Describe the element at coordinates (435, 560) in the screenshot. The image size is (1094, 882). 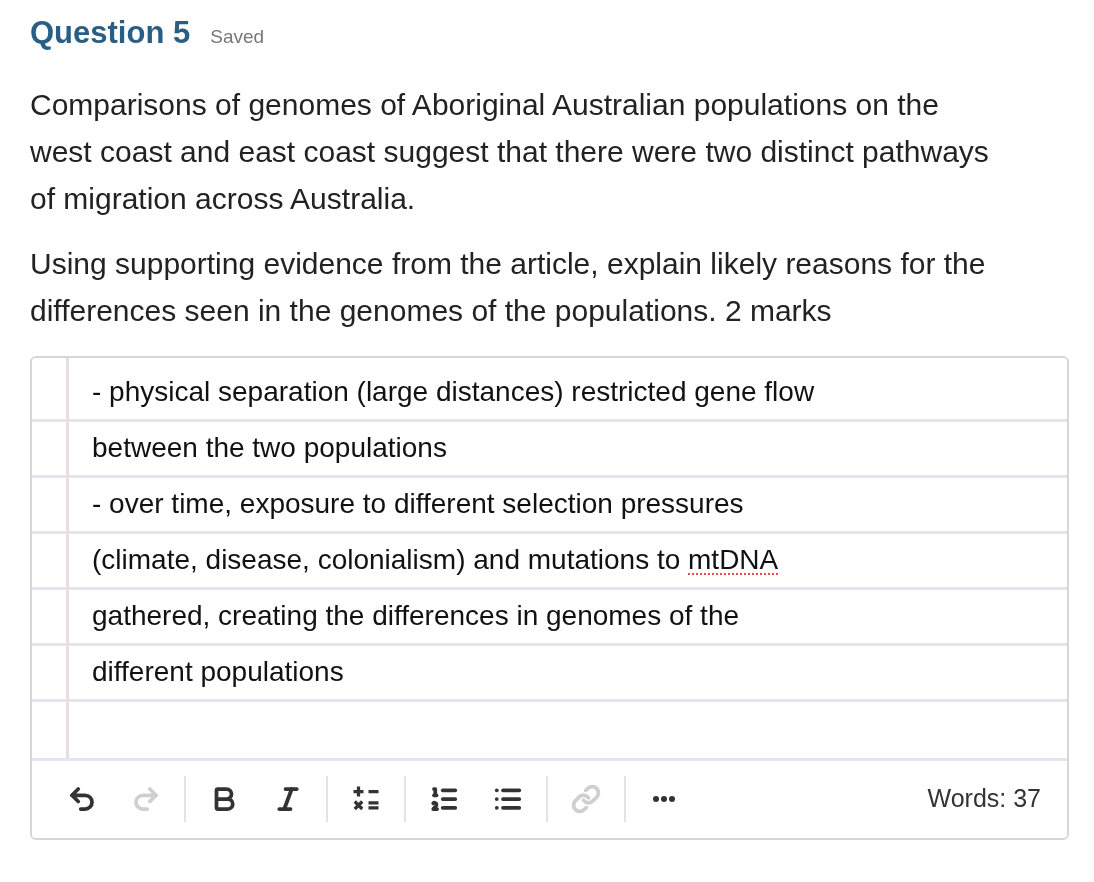
I see `answer-line: (climate, disease, colonialism) and mutations to mtDNA` at that location.